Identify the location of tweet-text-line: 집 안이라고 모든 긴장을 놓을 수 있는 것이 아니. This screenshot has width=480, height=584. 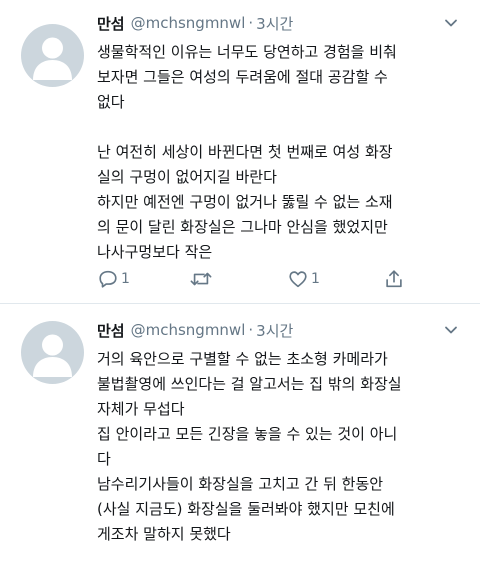
(247, 434).